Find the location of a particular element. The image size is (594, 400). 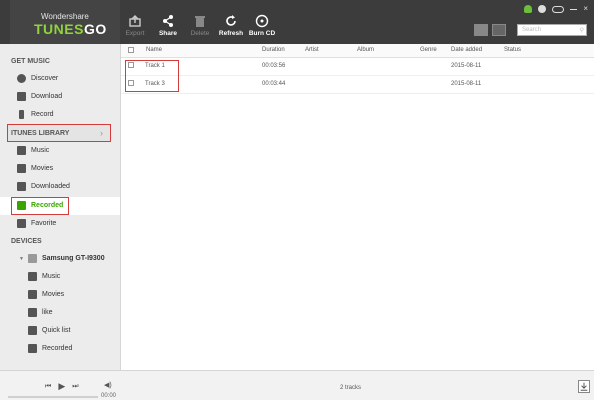

download-button is located at coordinates (584, 386).